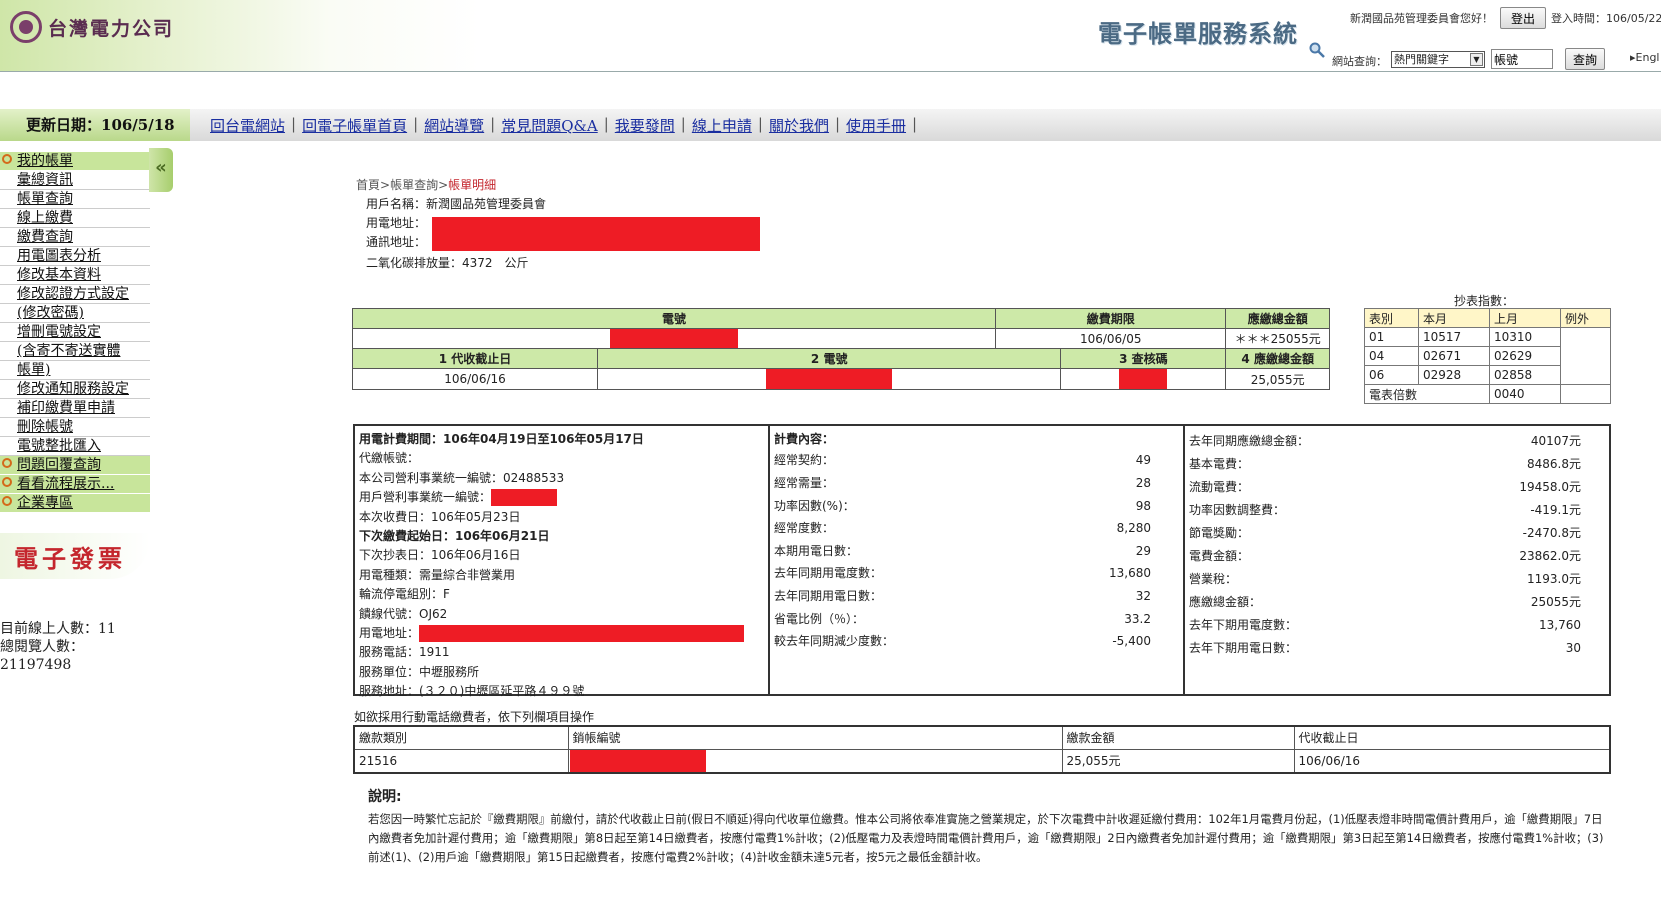  What do you see at coordinates (1397, 464) in the screenshot?
I see `amount-row: 基本電費： 8486.8元` at bounding box center [1397, 464].